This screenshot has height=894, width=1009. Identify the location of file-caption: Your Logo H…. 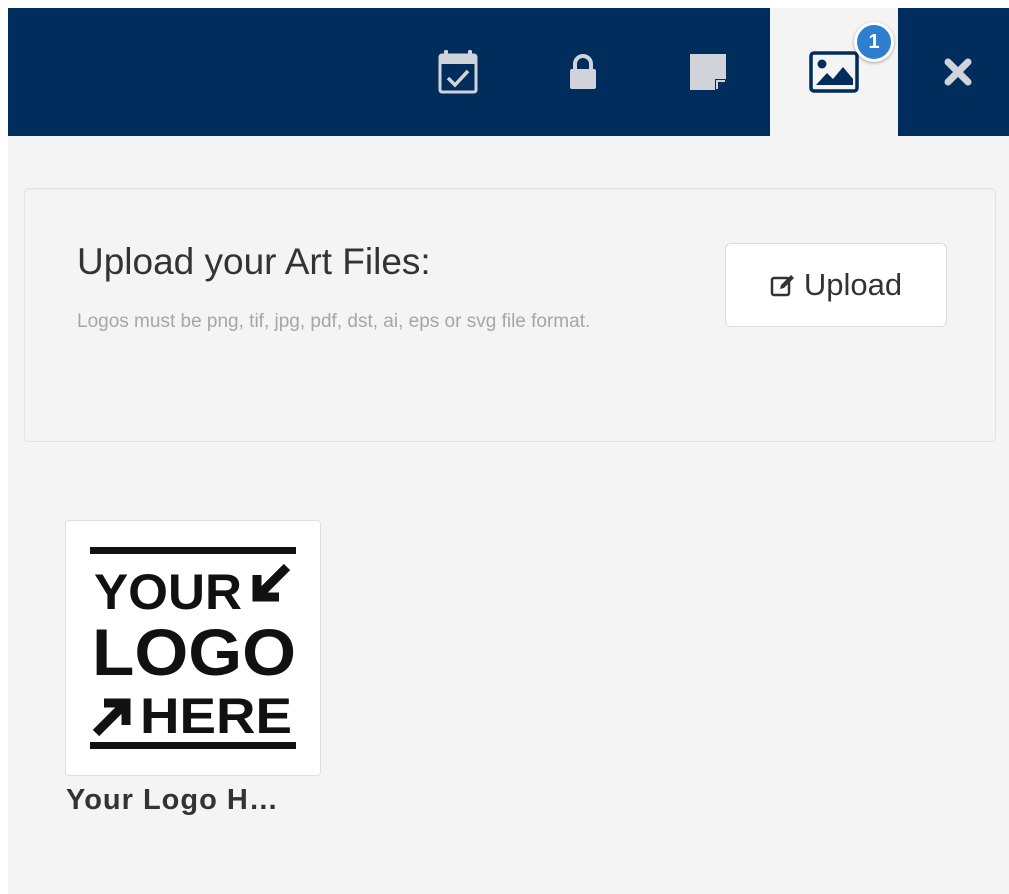
(172, 800).